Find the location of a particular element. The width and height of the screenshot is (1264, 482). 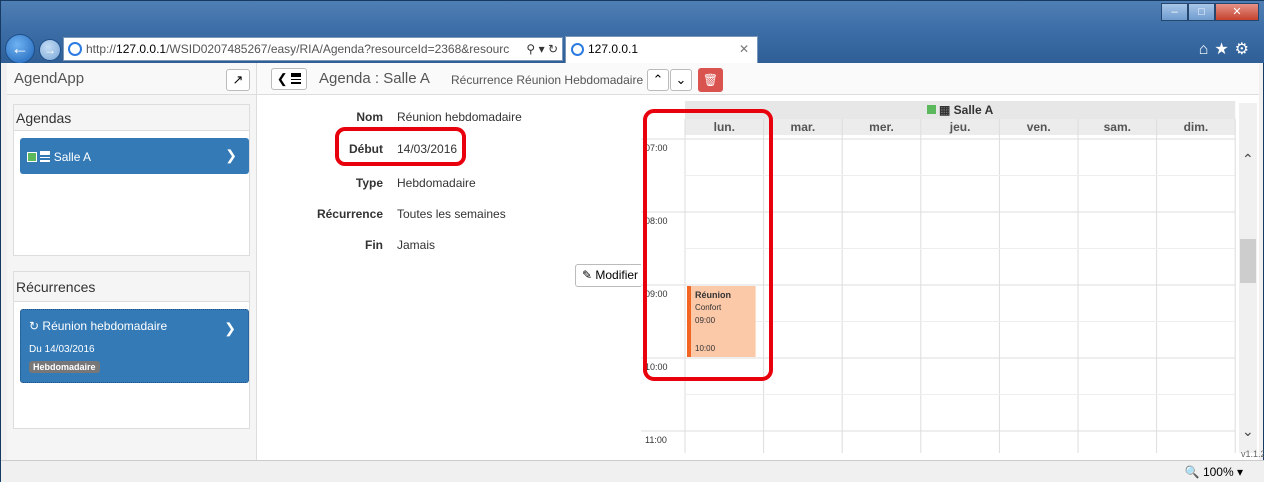

agendas-title: Agendas is located at coordinates (131, 118).